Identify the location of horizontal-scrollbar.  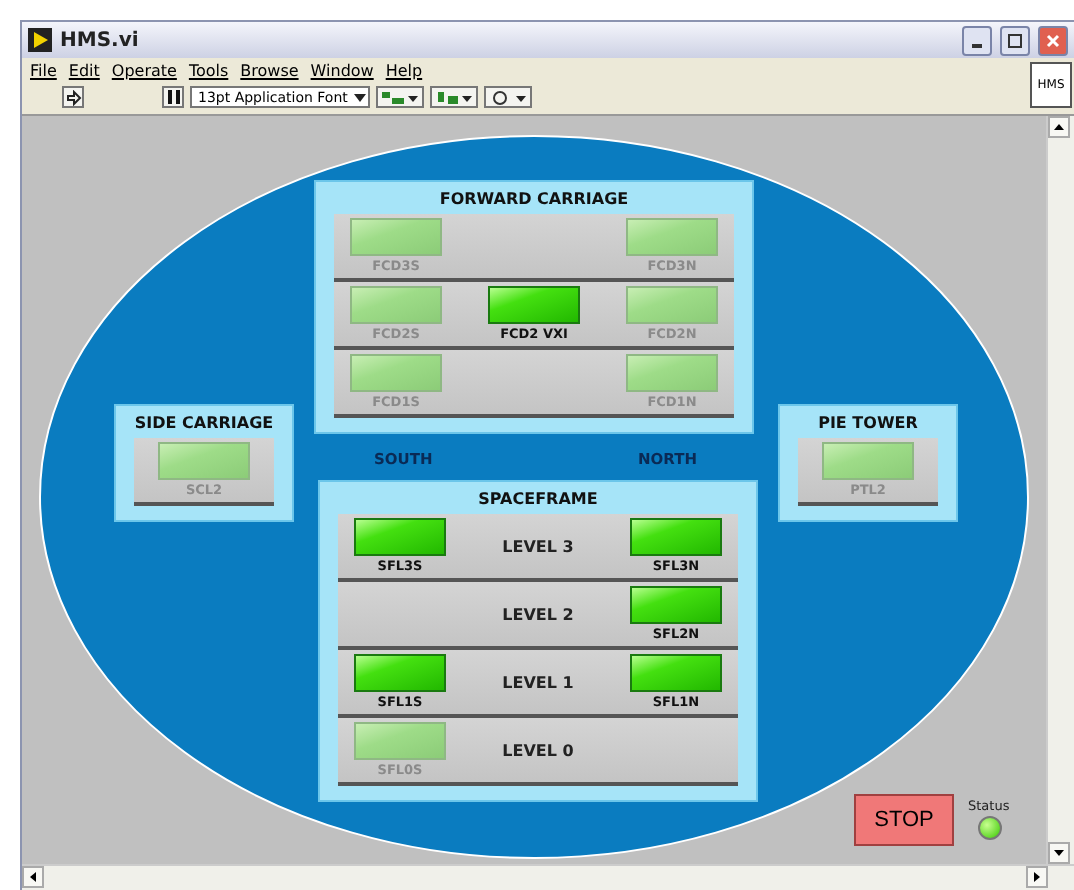
(548, 877).